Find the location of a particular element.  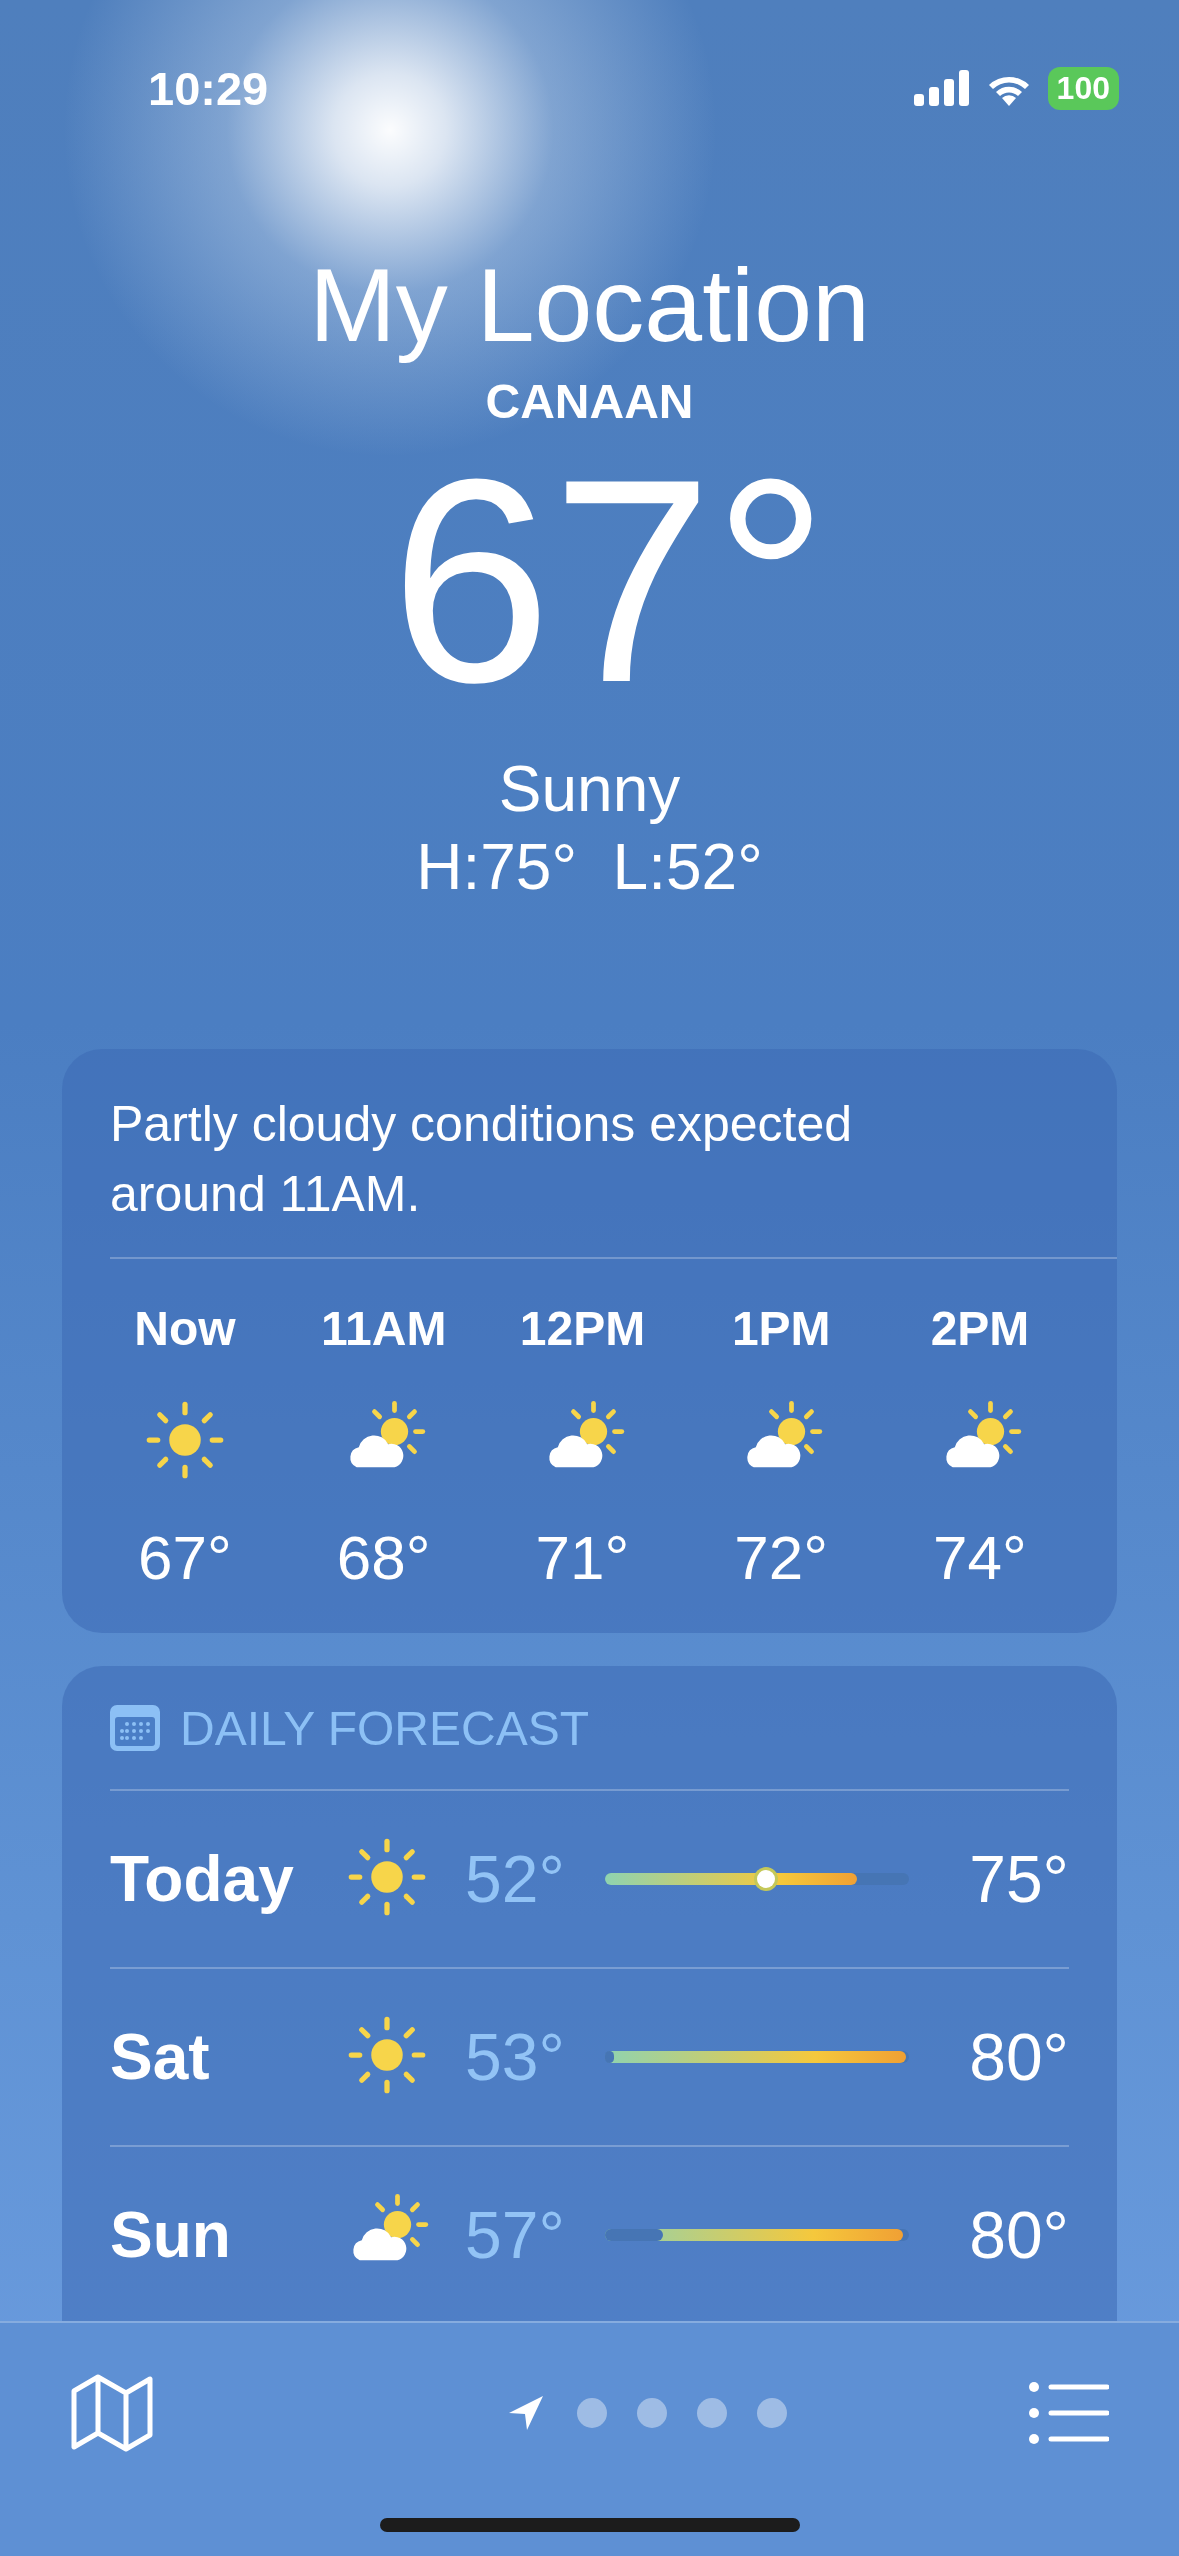

hour-label: 11AM is located at coordinates (384, 1328).